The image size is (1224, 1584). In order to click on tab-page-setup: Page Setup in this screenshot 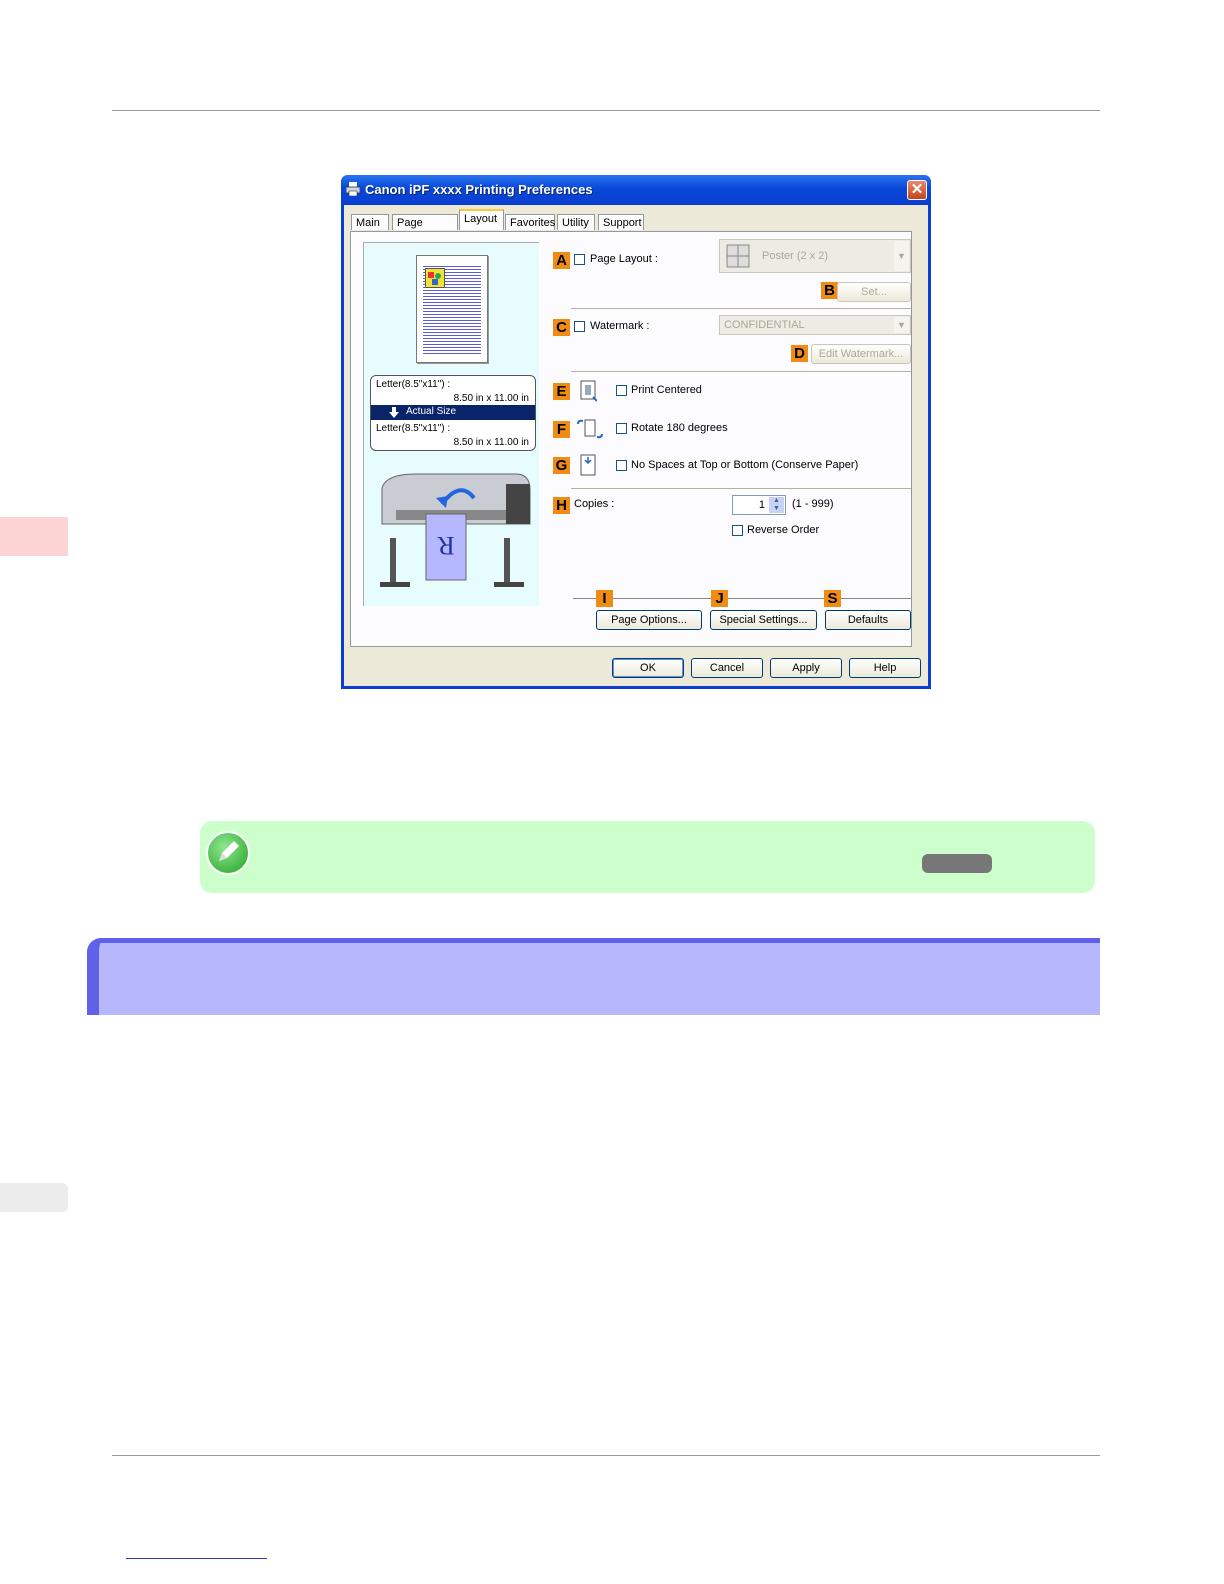, I will do `click(425, 229)`.